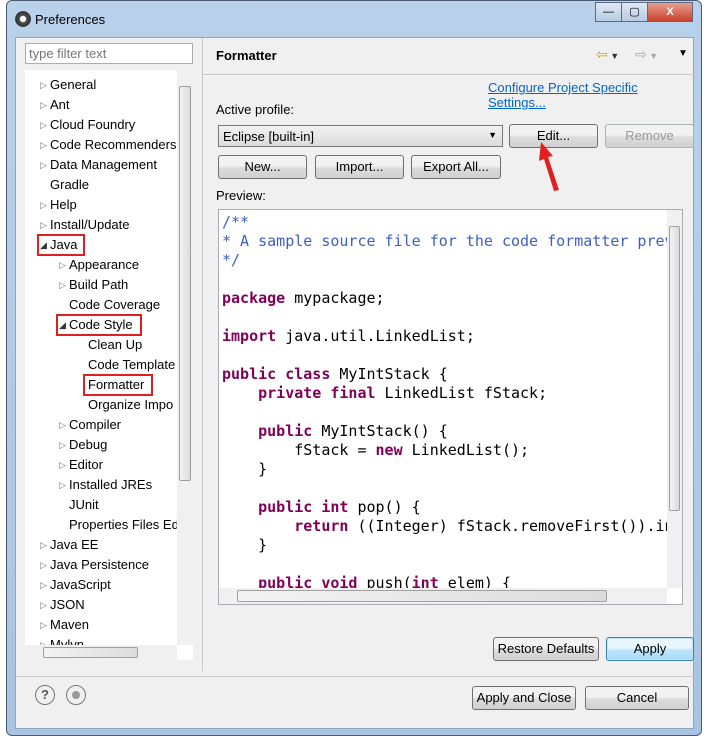 The image size is (709, 741). I want to click on tree-horizontal-scrollbar, so click(101, 652).